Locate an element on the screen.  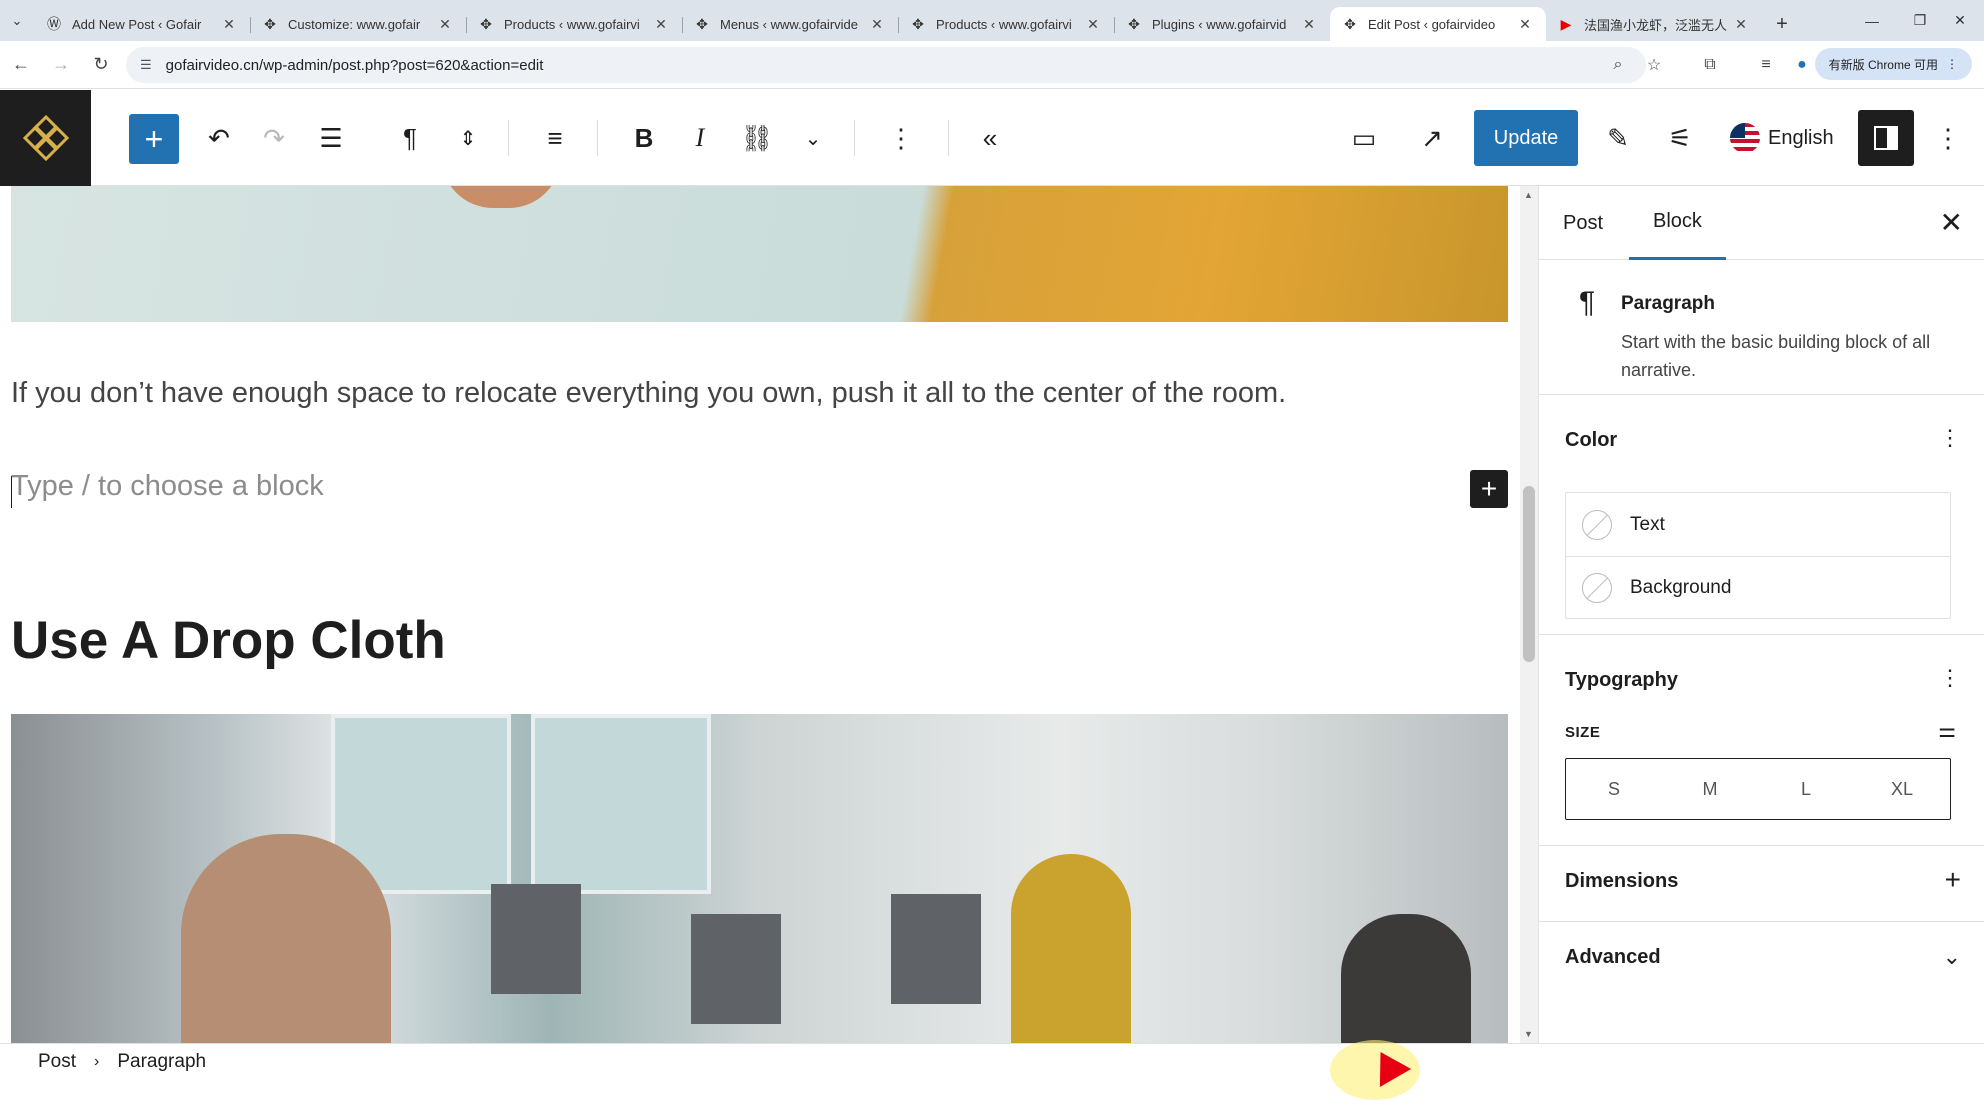
image-block is located at coordinates (759, 254).